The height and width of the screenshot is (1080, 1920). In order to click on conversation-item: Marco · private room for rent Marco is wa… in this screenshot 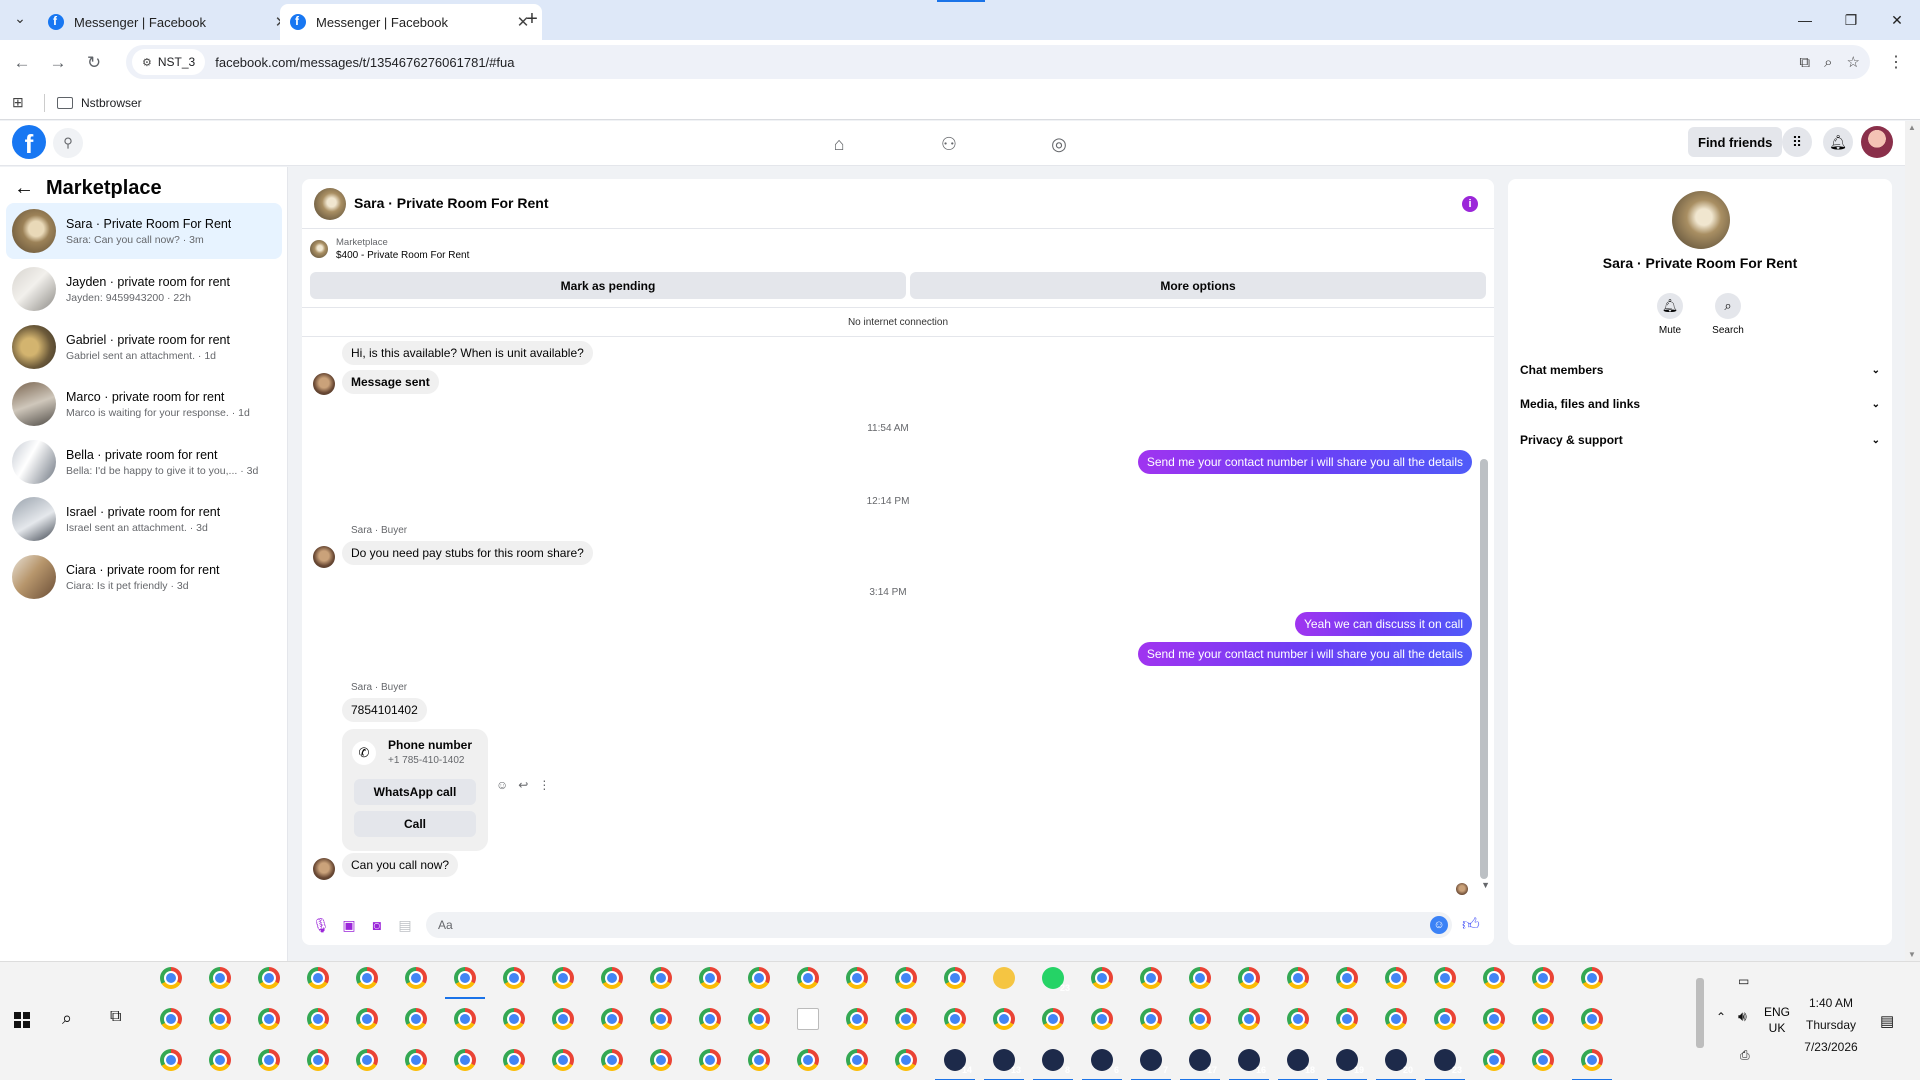, I will do `click(144, 404)`.